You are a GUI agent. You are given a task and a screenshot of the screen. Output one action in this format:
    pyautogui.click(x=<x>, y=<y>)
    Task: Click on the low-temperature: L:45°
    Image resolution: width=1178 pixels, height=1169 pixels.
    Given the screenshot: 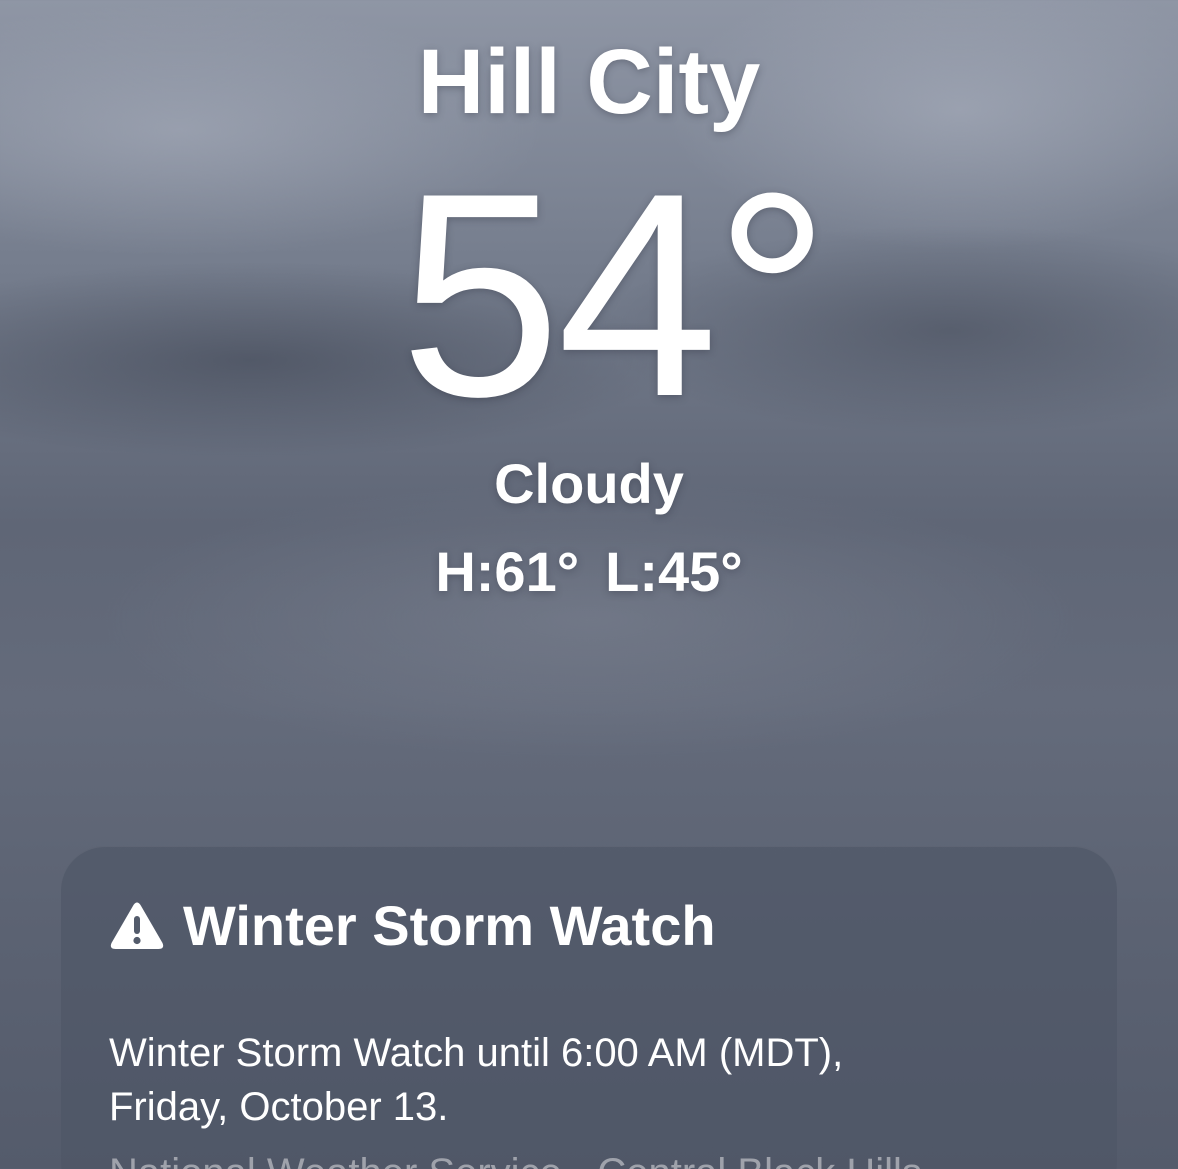 What is the action you would take?
    pyautogui.click(x=674, y=571)
    